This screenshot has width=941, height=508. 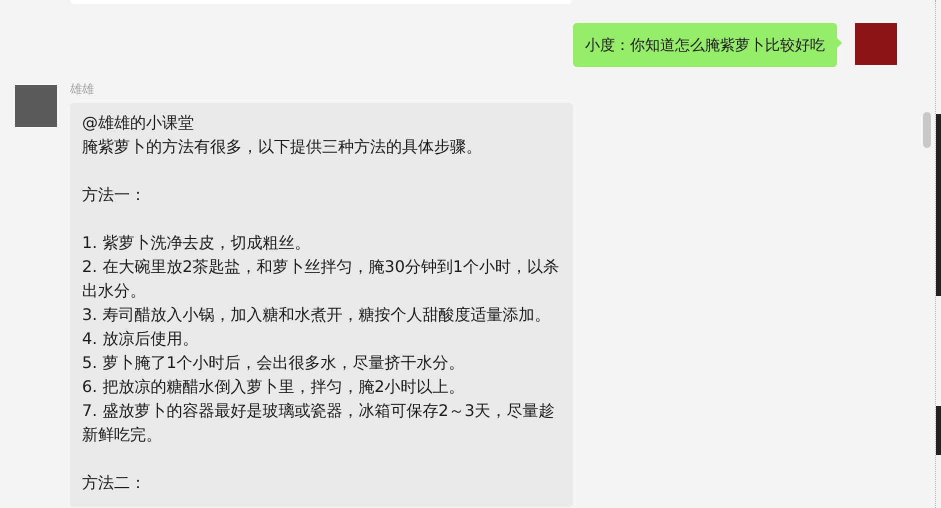 I want to click on message-line: 5. 萝卜腌了1个小时后，会出很多水，尽量挤干水分。, so click(x=274, y=363).